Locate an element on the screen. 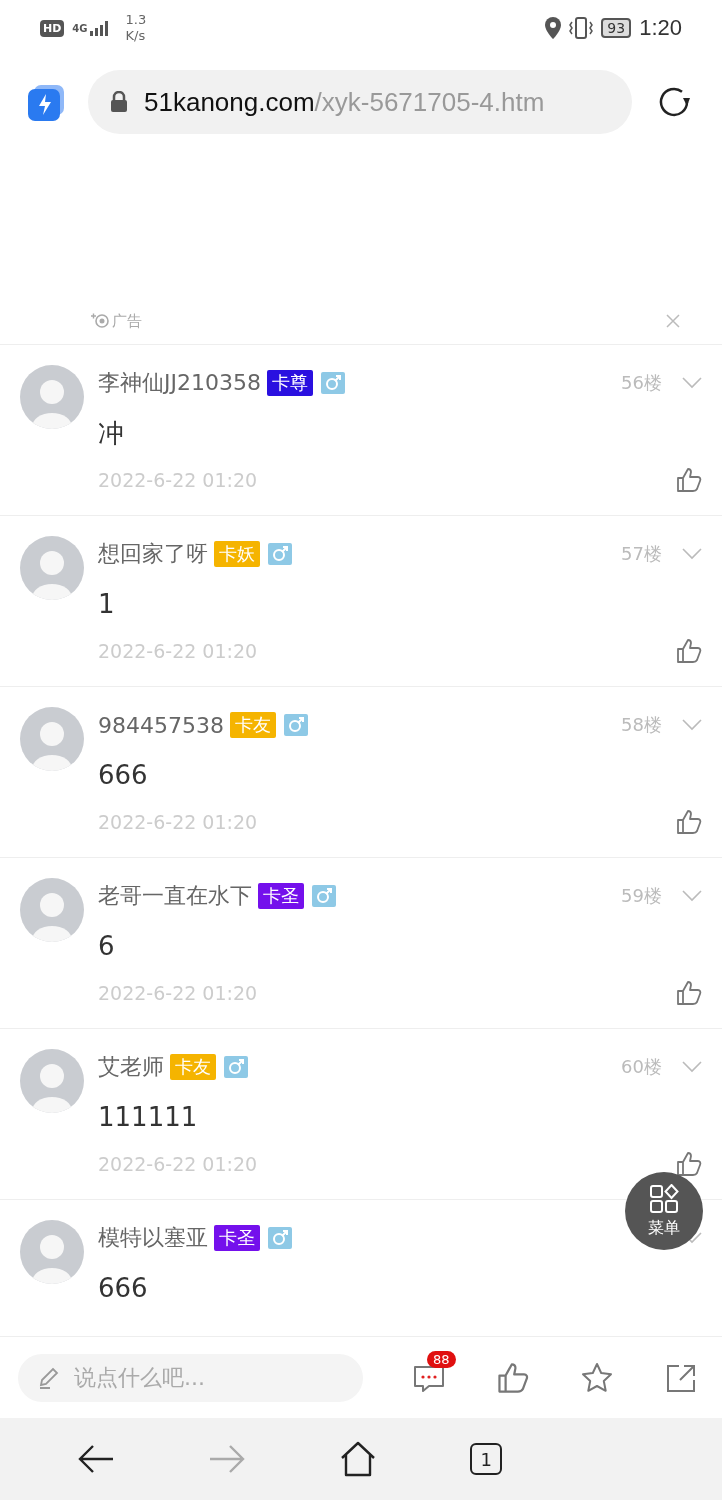  floor-number: 58楼 is located at coordinates (641, 725).